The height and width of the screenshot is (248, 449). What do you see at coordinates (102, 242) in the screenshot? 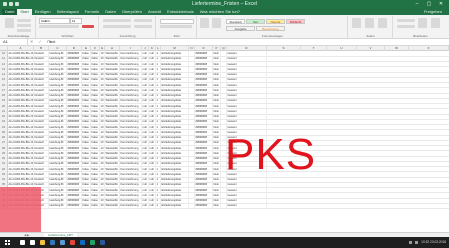
I see `word-app-icon` at bounding box center [102, 242].